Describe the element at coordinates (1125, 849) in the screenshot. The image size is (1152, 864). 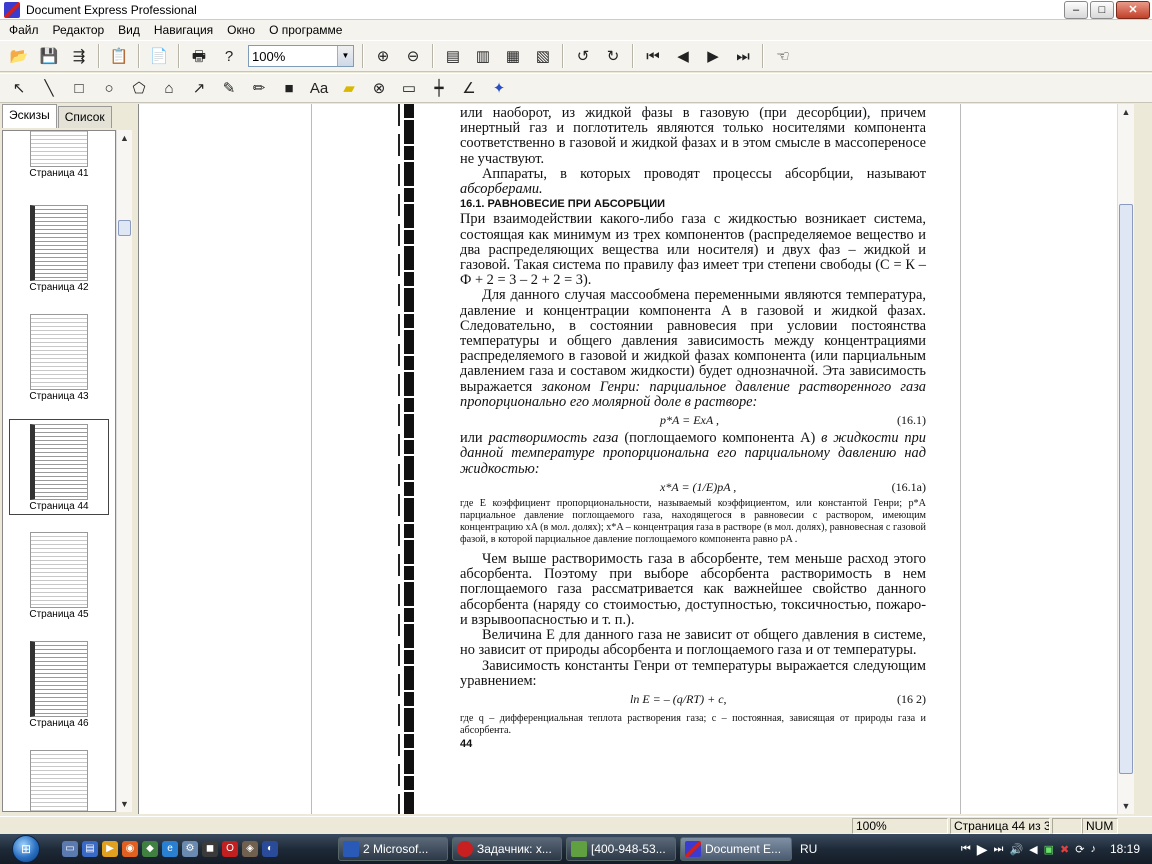
I see `clock: 18:19` at that location.